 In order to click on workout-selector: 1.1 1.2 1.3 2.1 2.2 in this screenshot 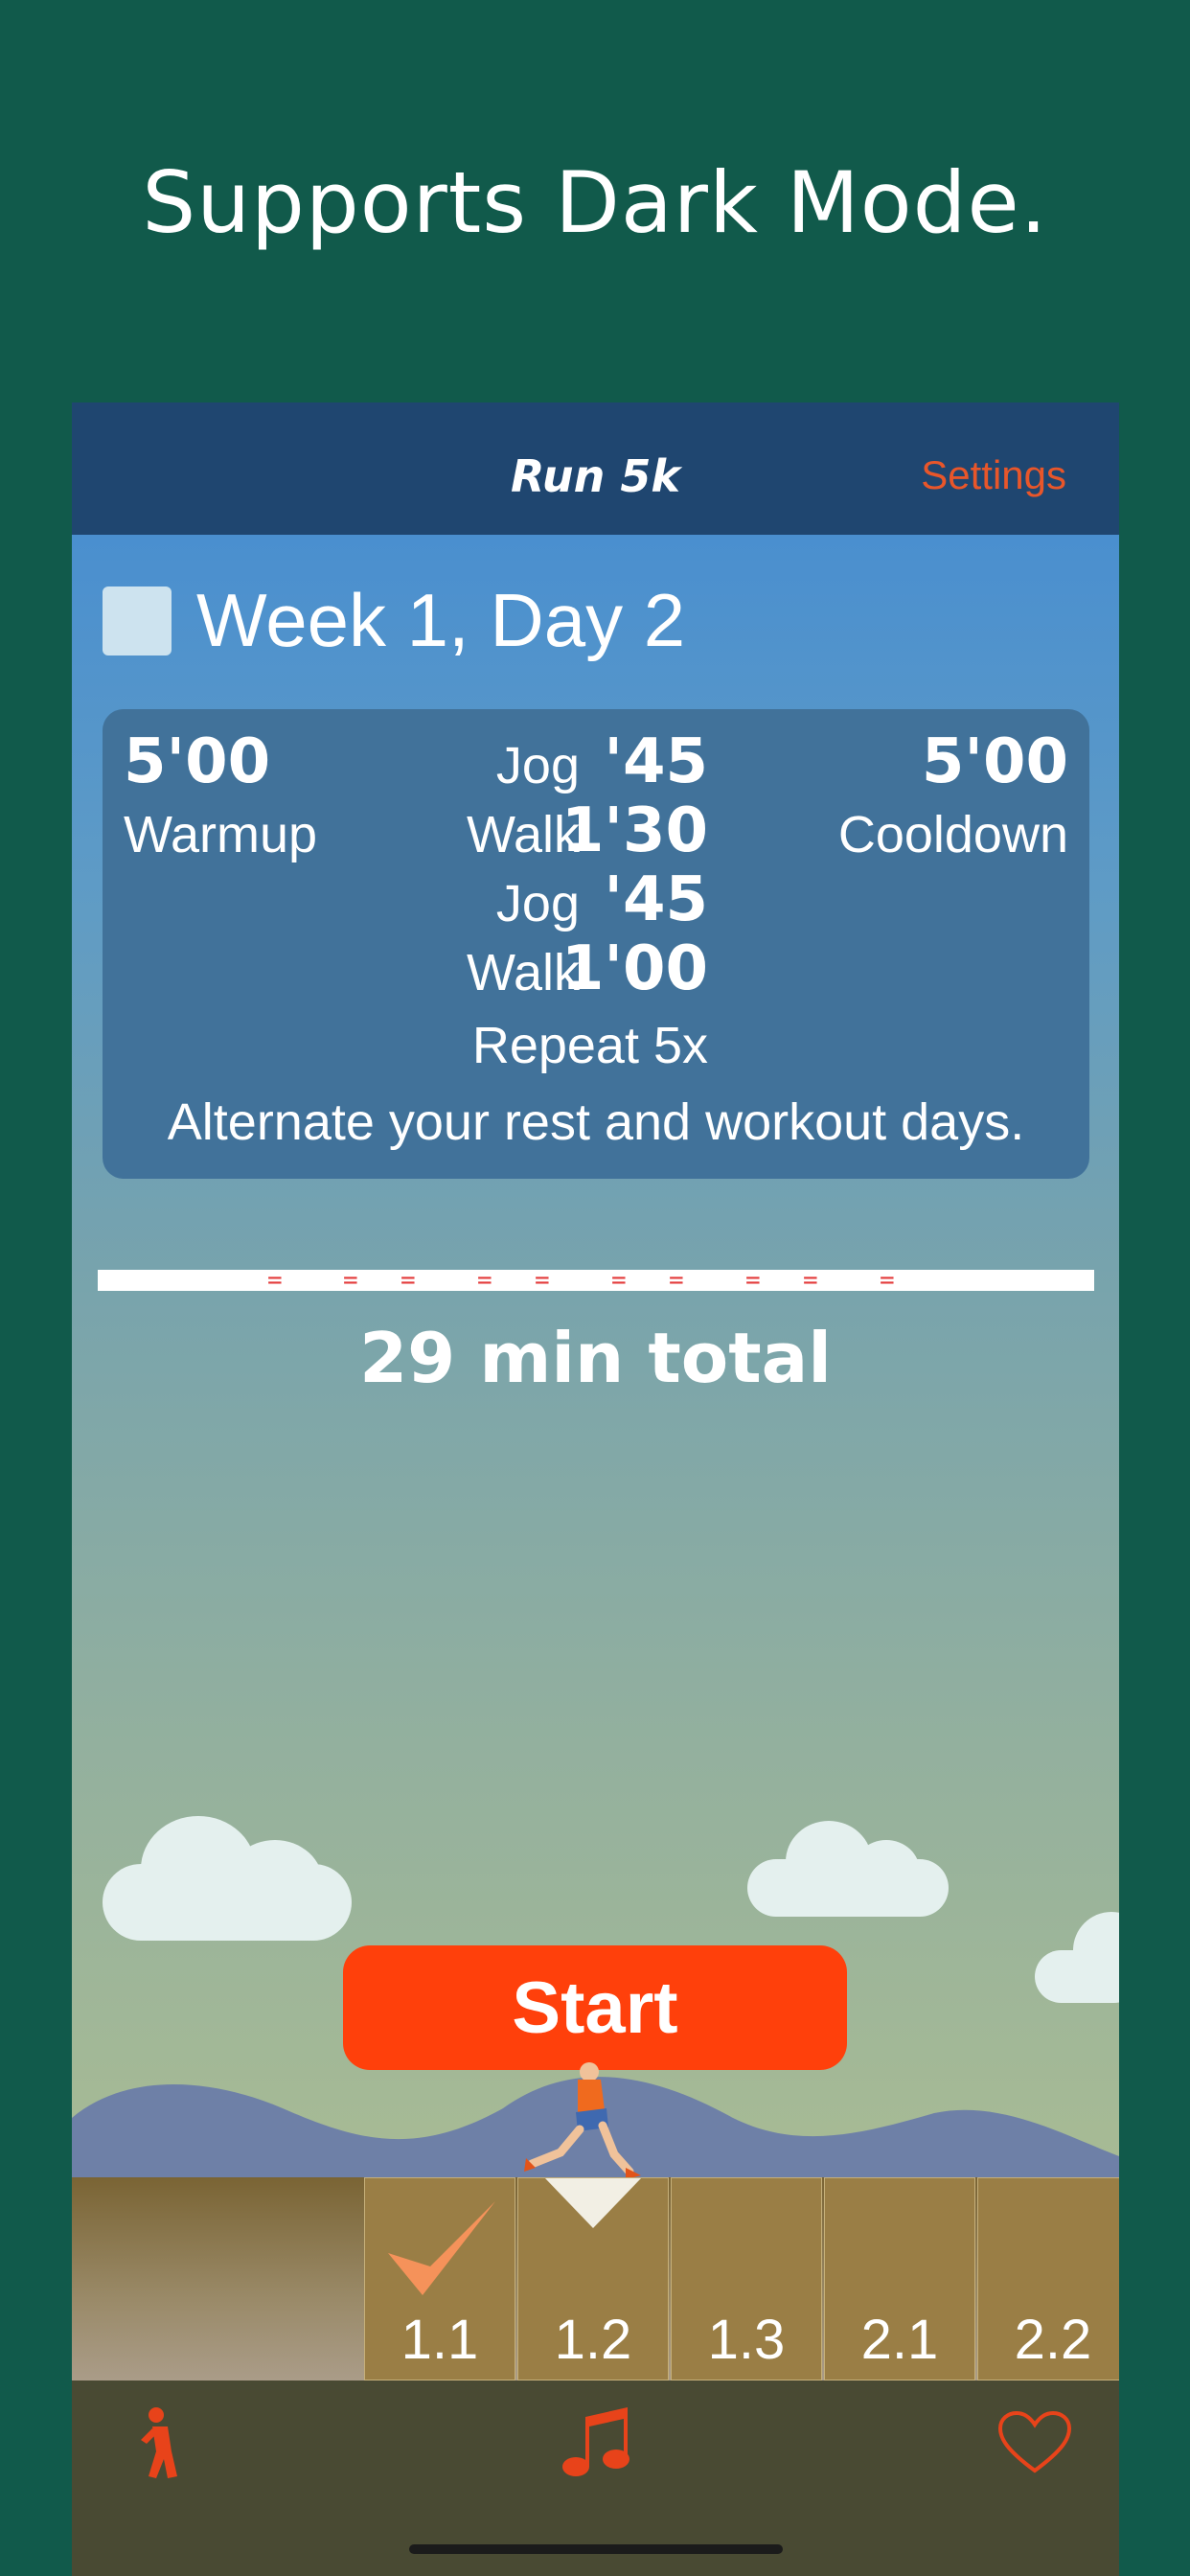, I will do `click(742, 2278)`.